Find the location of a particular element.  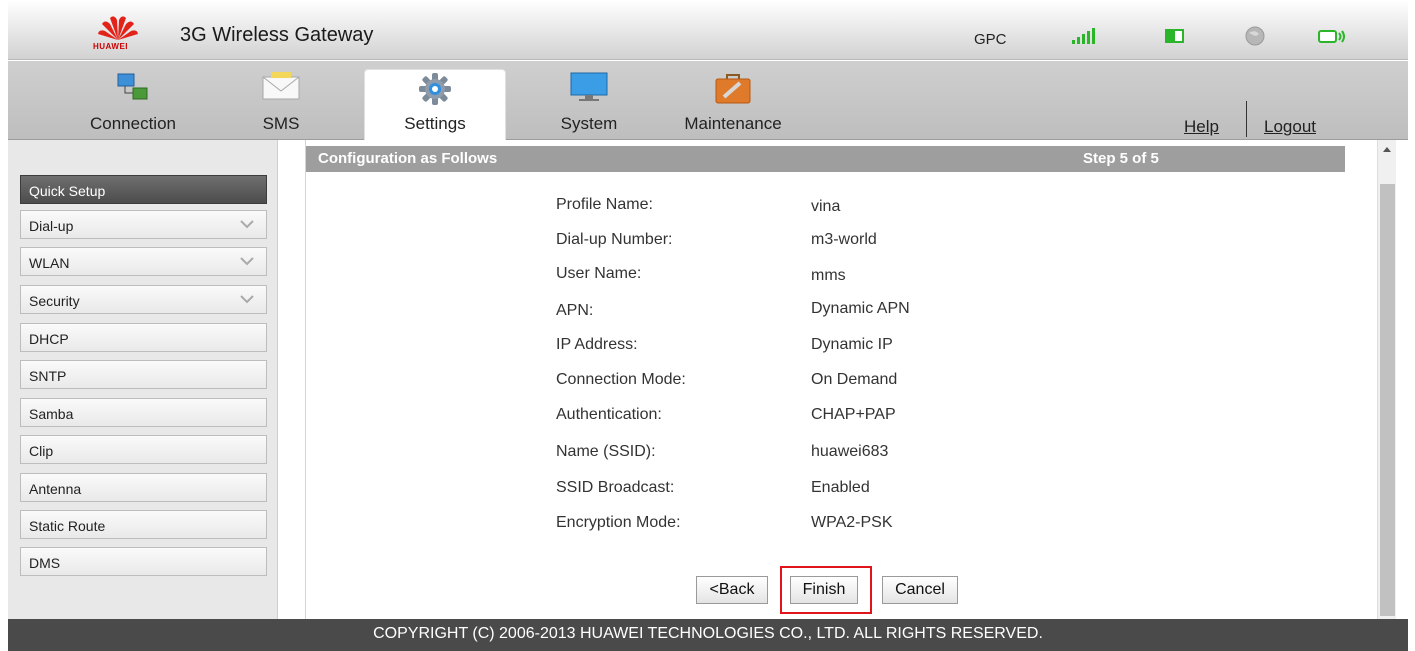

battery-icon is located at coordinates (1174, 36).